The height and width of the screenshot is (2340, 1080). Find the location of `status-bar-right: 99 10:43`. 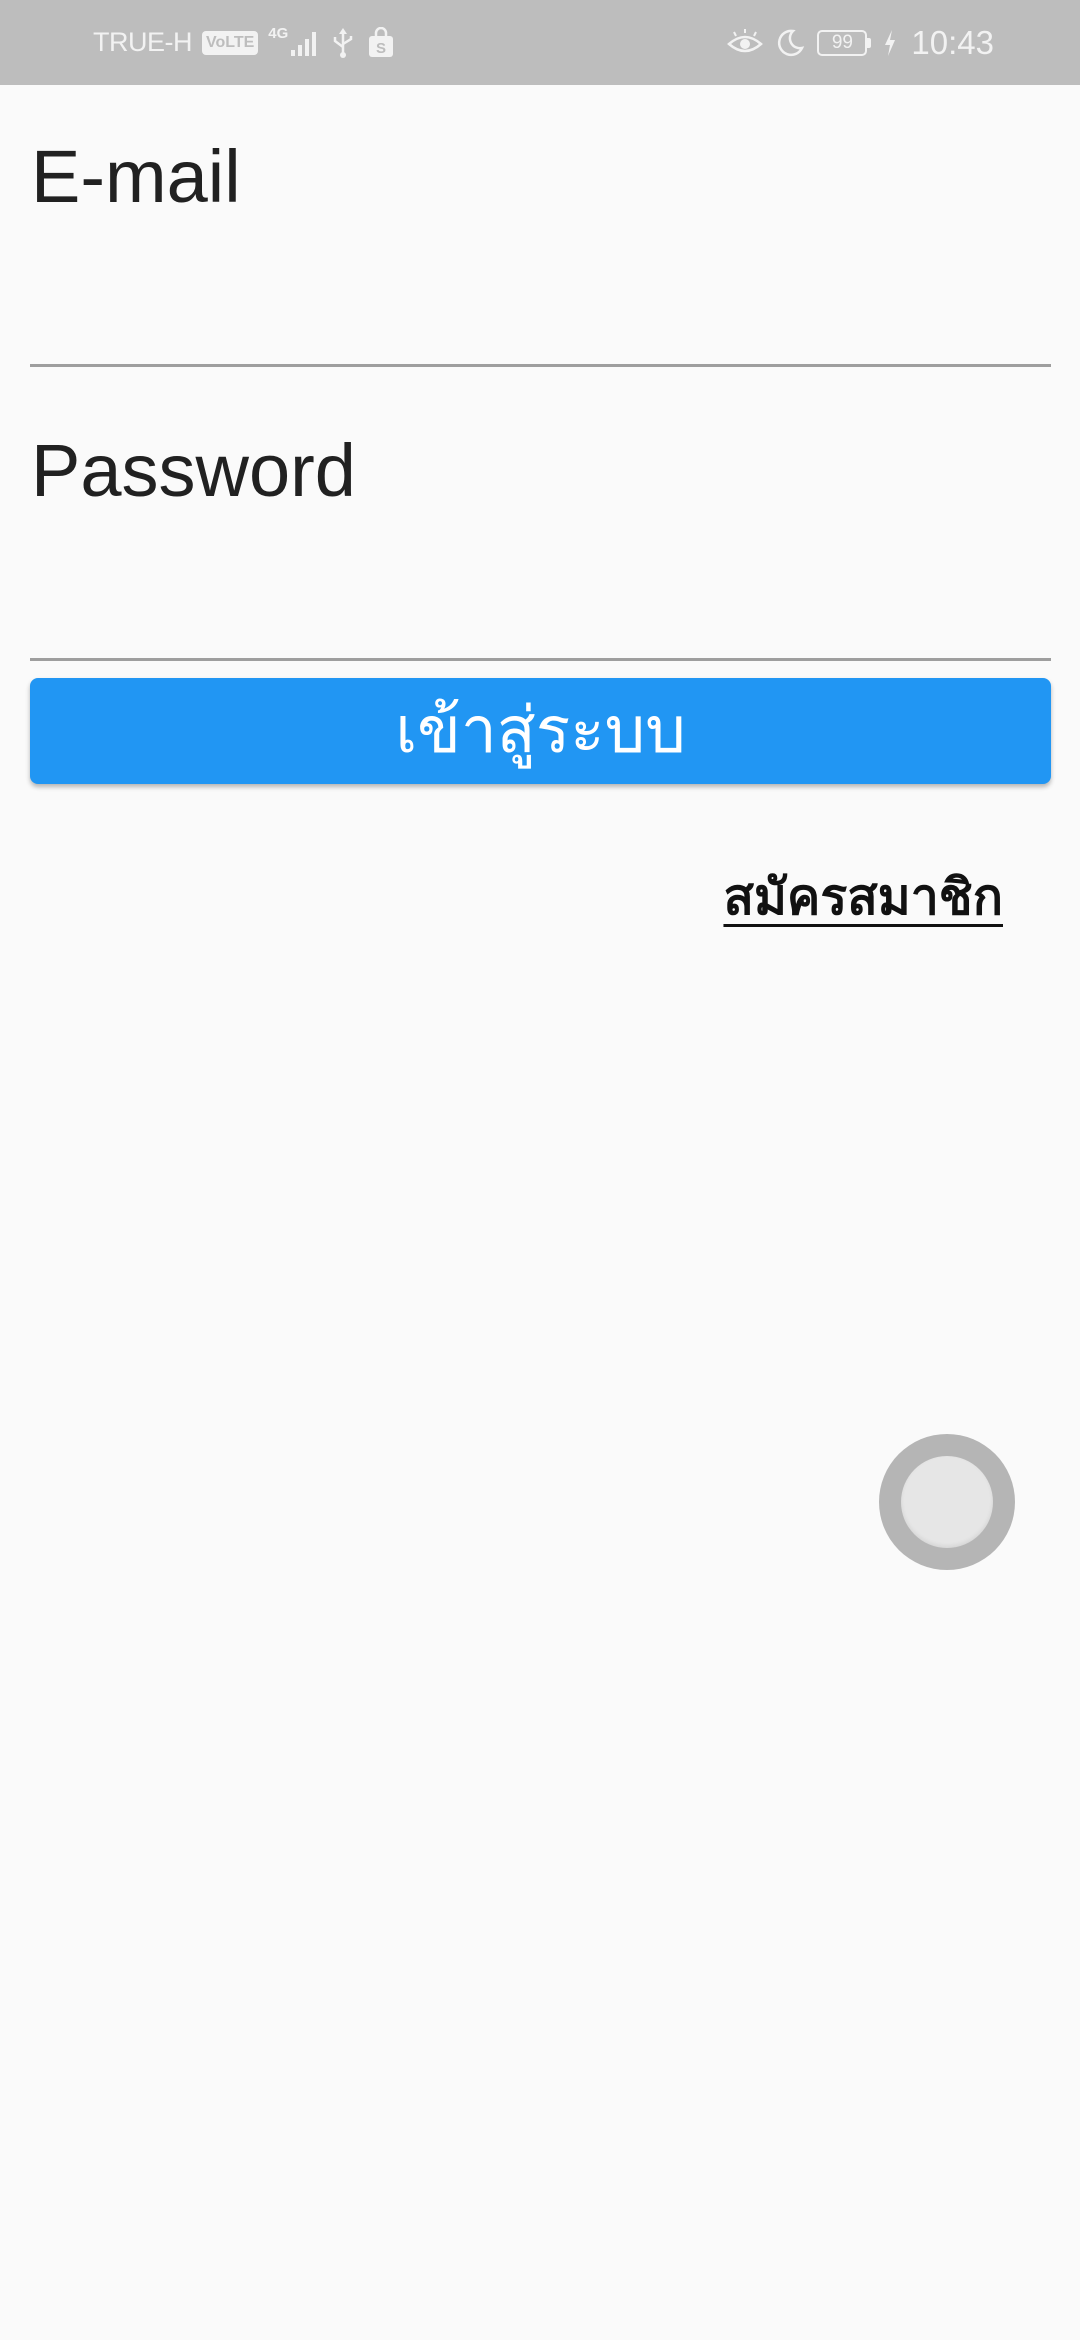

status-bar-right: 99 10:43 is located at coordinates (860, 42).